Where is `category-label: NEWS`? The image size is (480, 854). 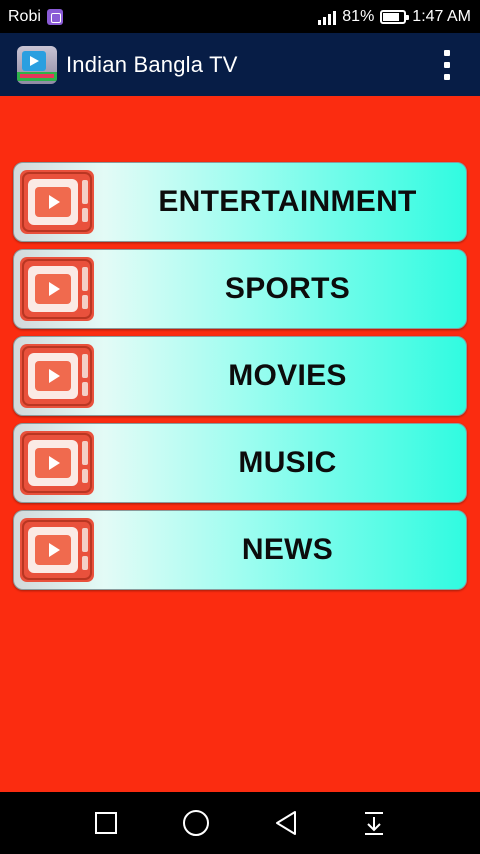 category-label: NEWS is located at coordinates (287, 549).